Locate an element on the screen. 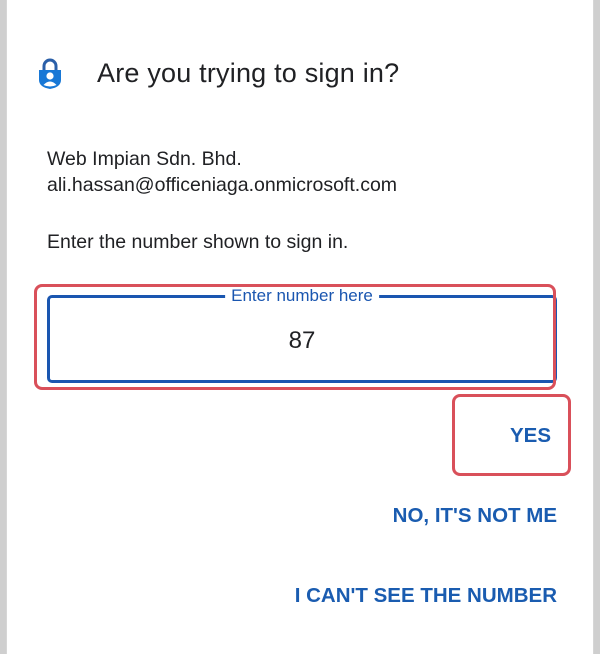  dialog-title: Are you trying to sign in? is located at coordinates (248, 72).